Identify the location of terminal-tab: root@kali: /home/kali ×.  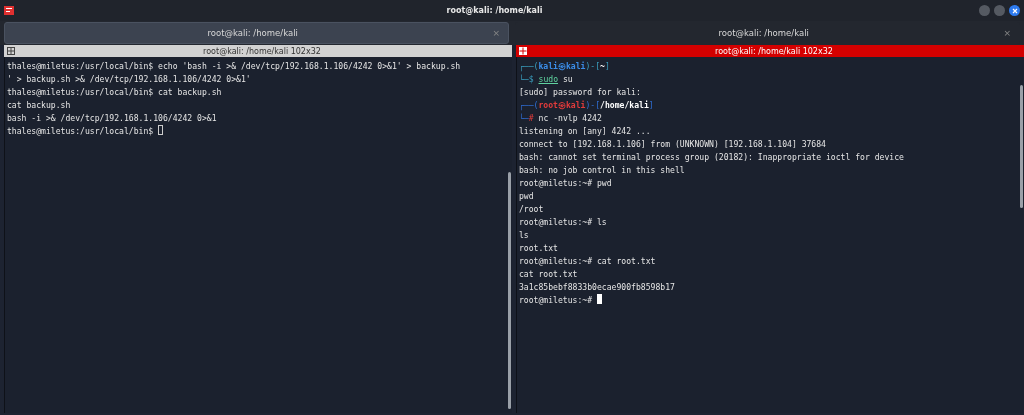
(256, 33).